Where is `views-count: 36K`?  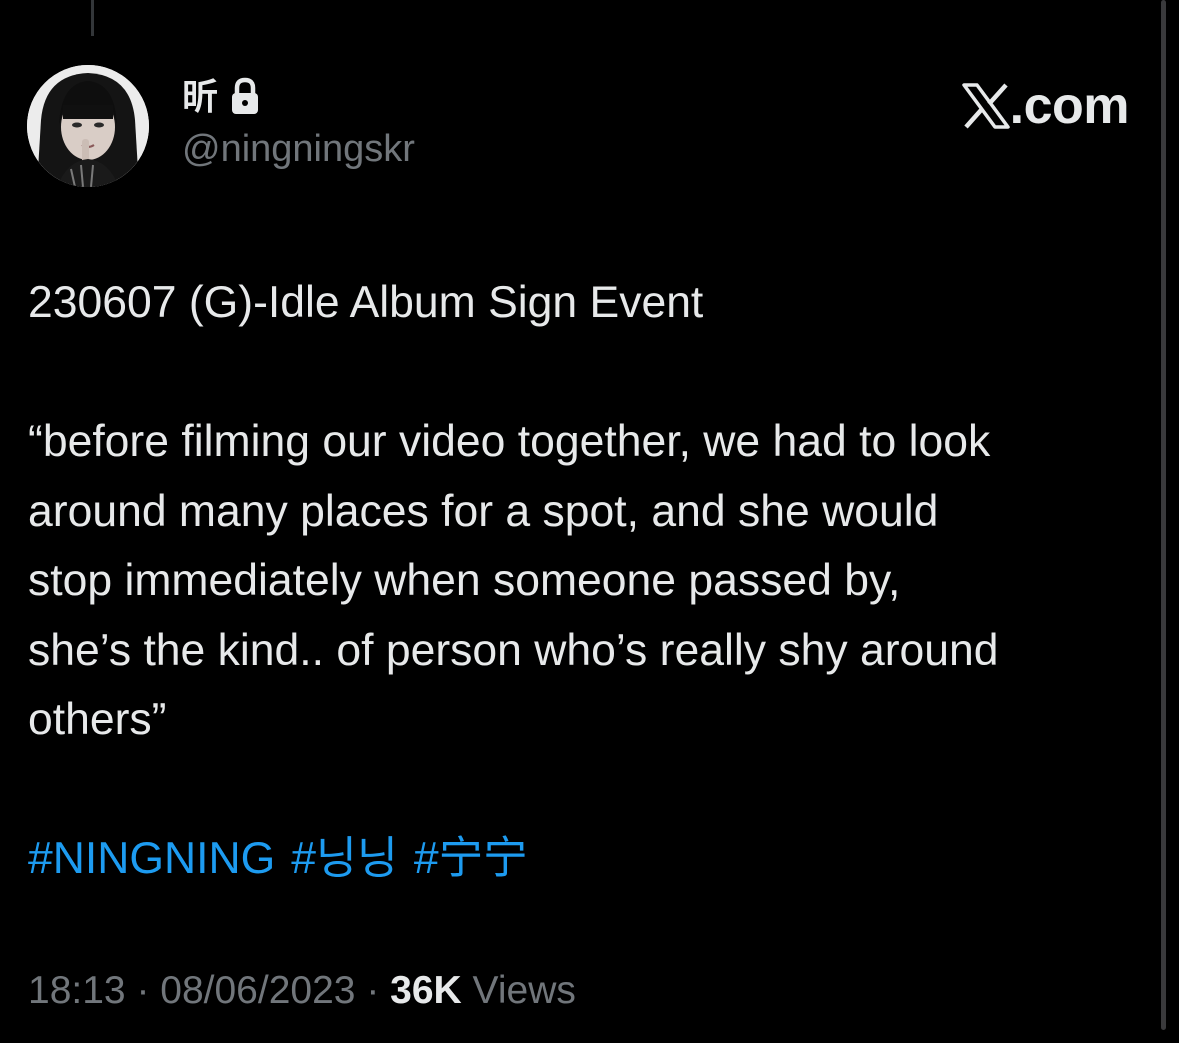 views-count: 36K is located at coordinates (426, 990).